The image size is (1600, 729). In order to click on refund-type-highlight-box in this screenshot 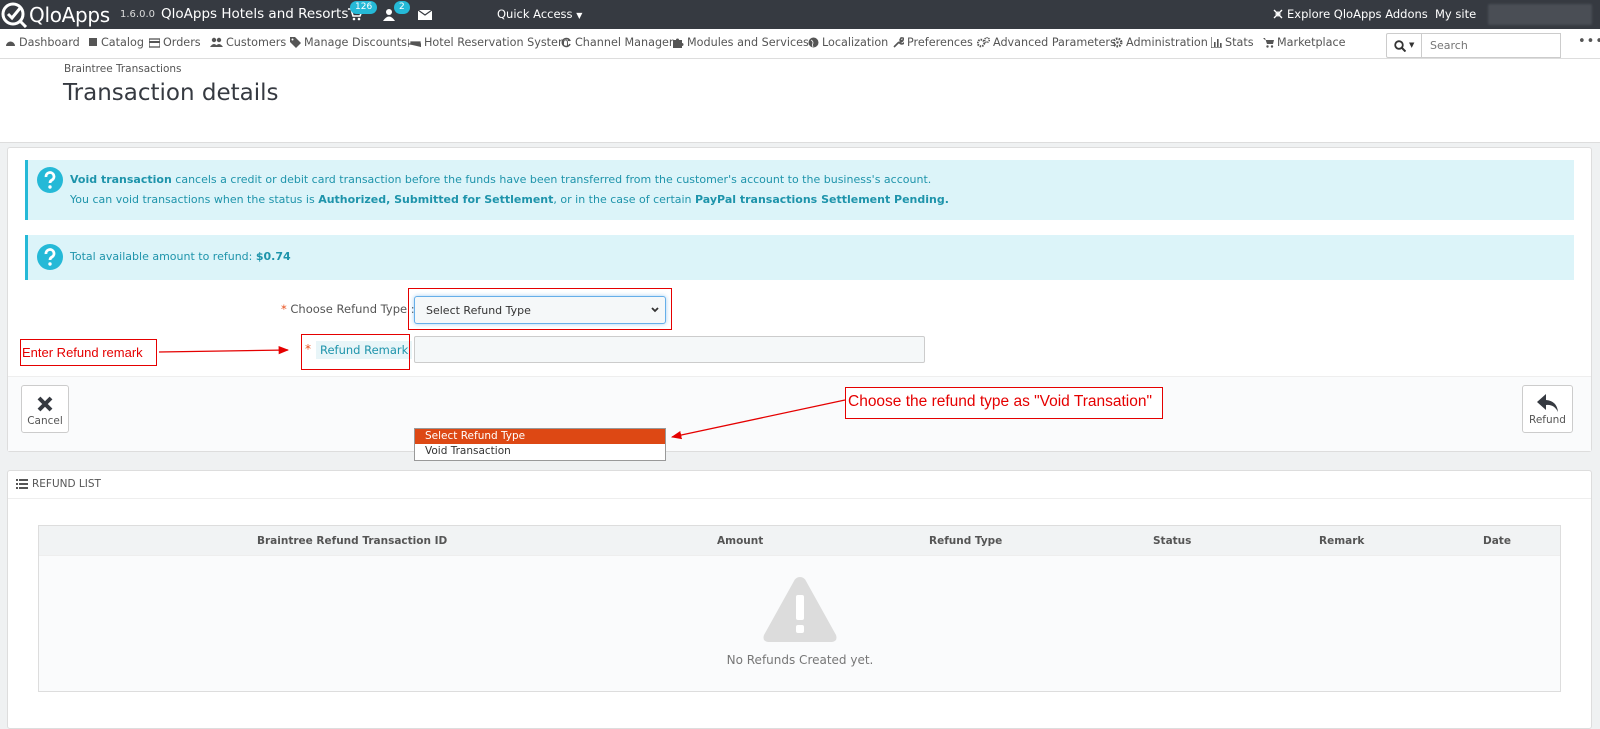, I will do `click(540, 309)`.